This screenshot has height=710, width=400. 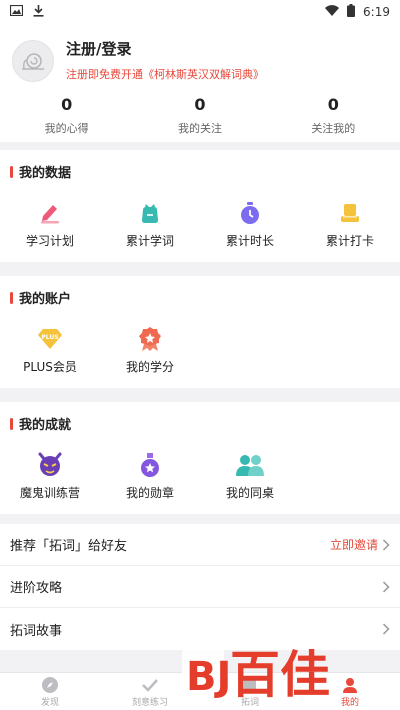 What do you see at coordinates (199, 128) in the screenshot?
I see `stat-label: 我的关注` at bounding box center [199, 128].